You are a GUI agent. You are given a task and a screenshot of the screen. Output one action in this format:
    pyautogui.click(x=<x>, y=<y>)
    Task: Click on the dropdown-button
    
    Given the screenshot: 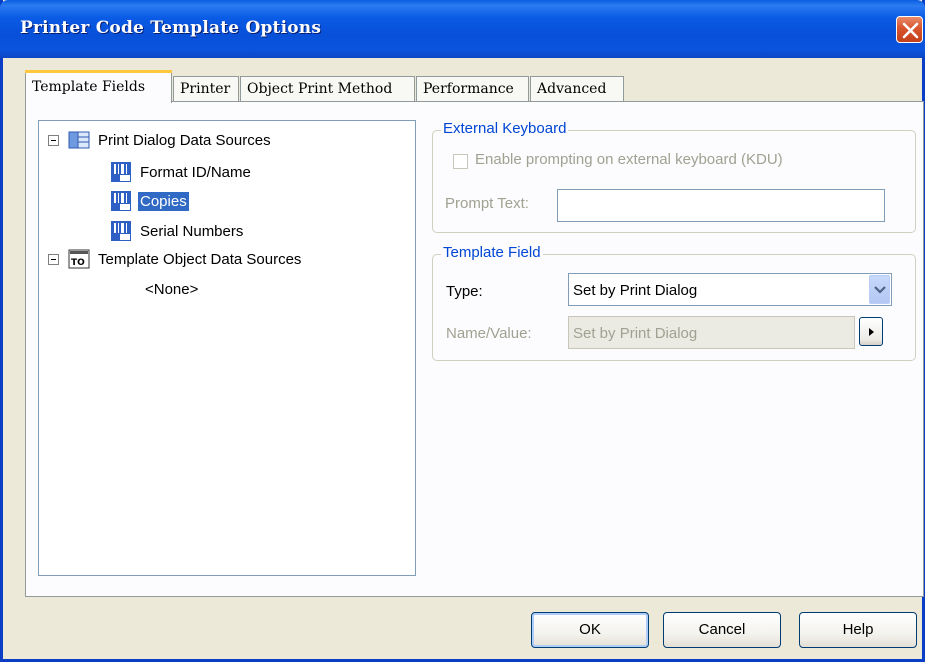 What is the action you would take?
    pyautogui.click(x=879, y=289)
    